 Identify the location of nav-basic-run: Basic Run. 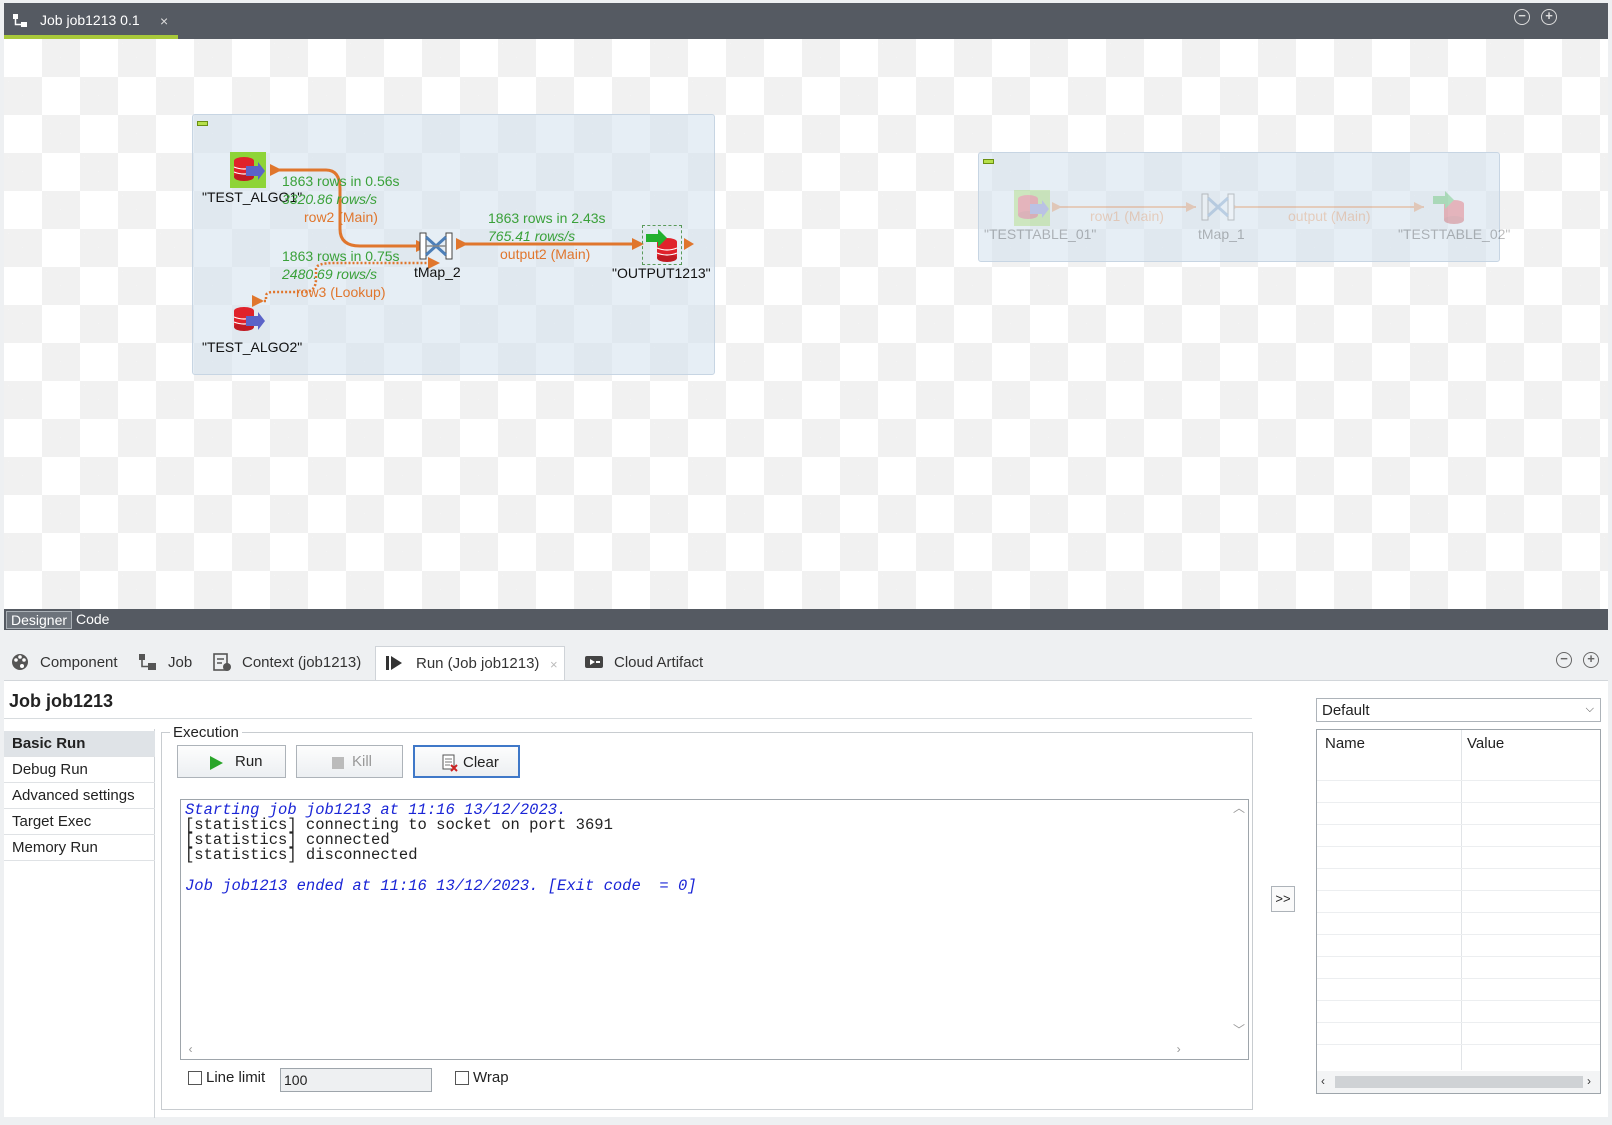
(79, 744).